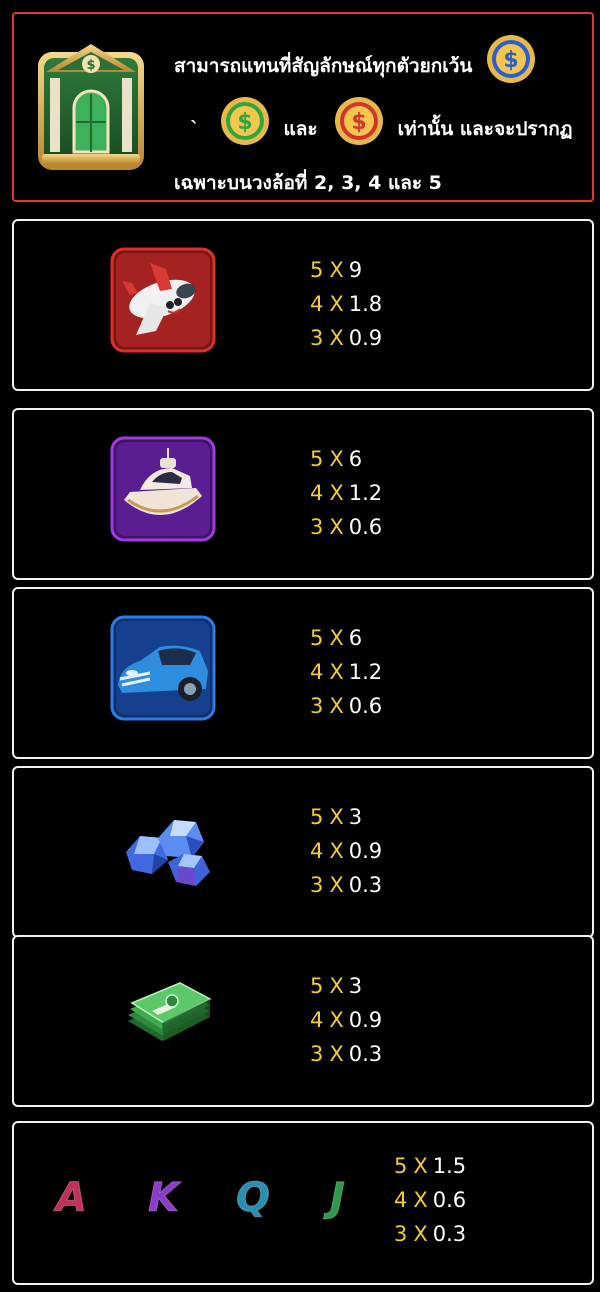 The height and width of the screenshot is (1292, 600). What do you see at coordinates (449, 1166) in the screenshot?
I see `payout-value: 1.5` at bounding box center [449, 1166].